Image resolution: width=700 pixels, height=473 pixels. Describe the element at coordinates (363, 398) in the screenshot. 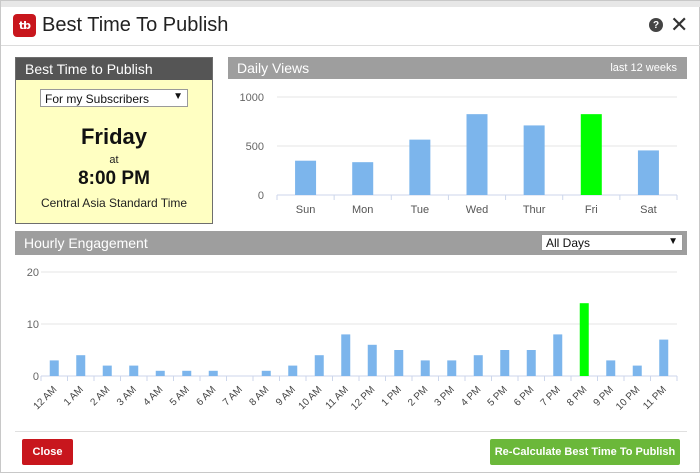

I see `x-tick-label: 12 PM` at that location.